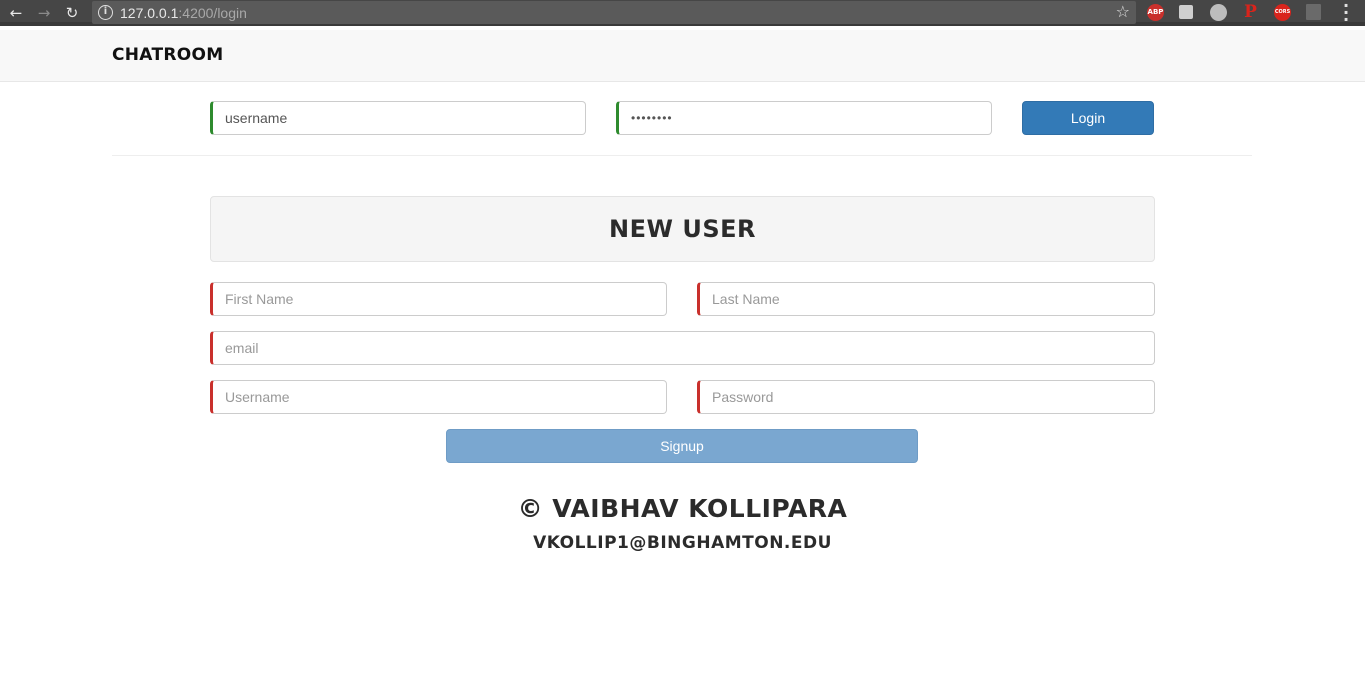 The image size is (1365, 693). I want to click on arrow-left-icon: ←, so click(16, 13).